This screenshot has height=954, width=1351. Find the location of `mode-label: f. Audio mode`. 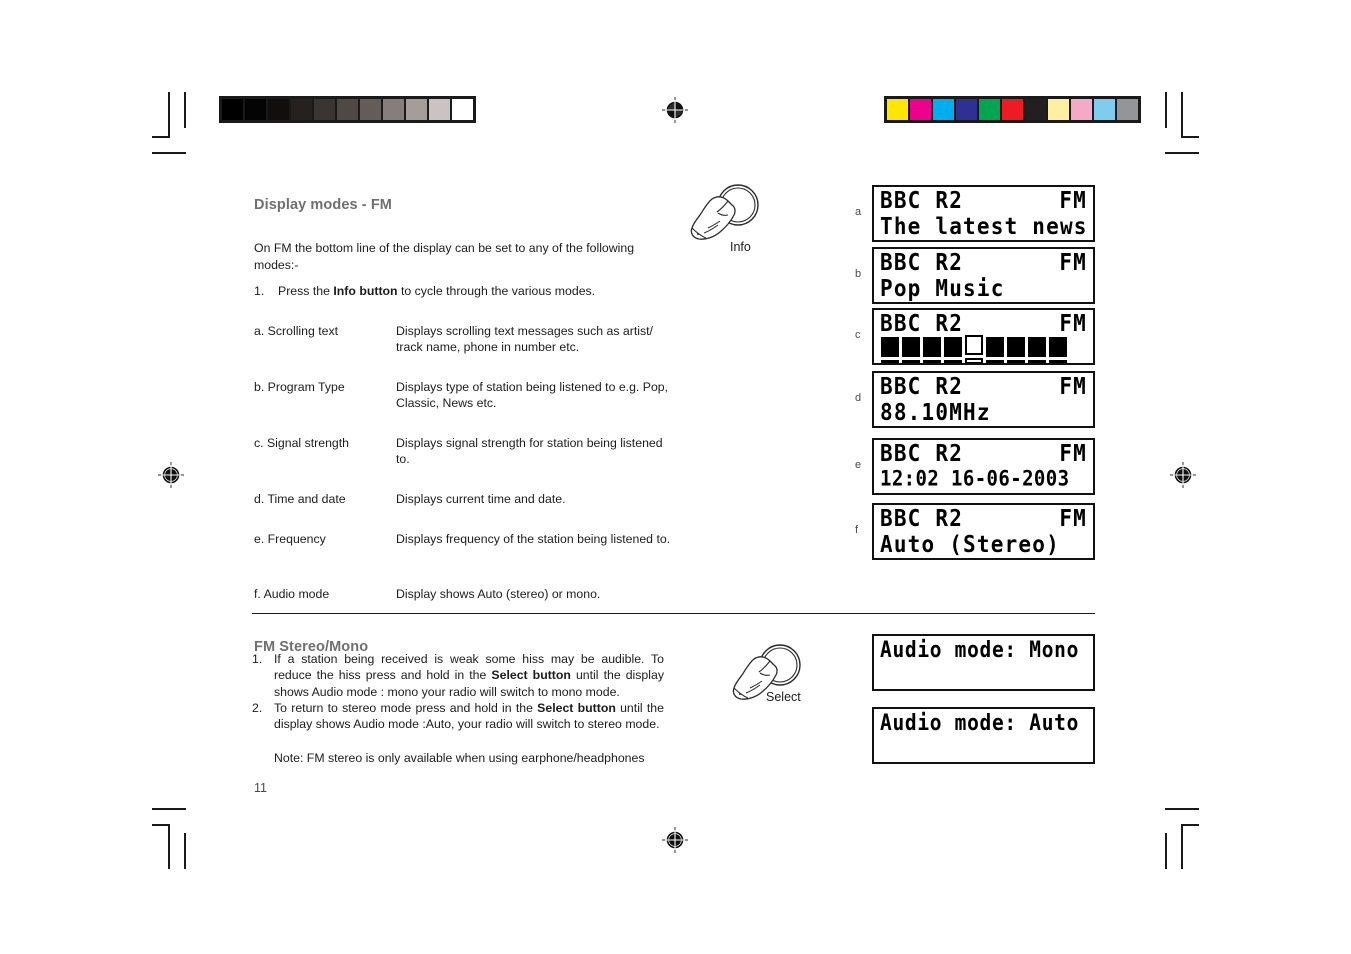

mode-label: f. Audio mode is located at coordinates (292, 594).